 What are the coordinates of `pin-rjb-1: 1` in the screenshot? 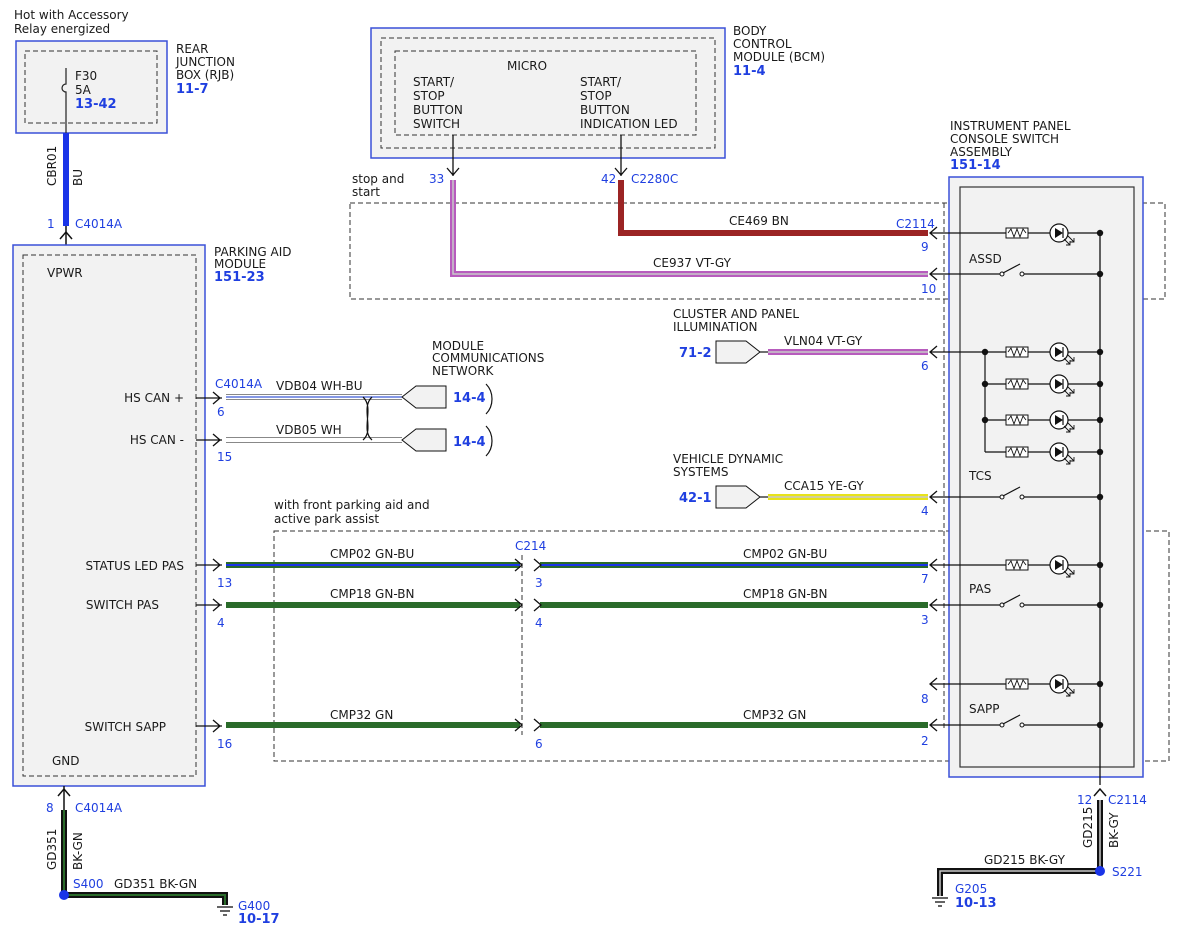 It's located at (51, 224).